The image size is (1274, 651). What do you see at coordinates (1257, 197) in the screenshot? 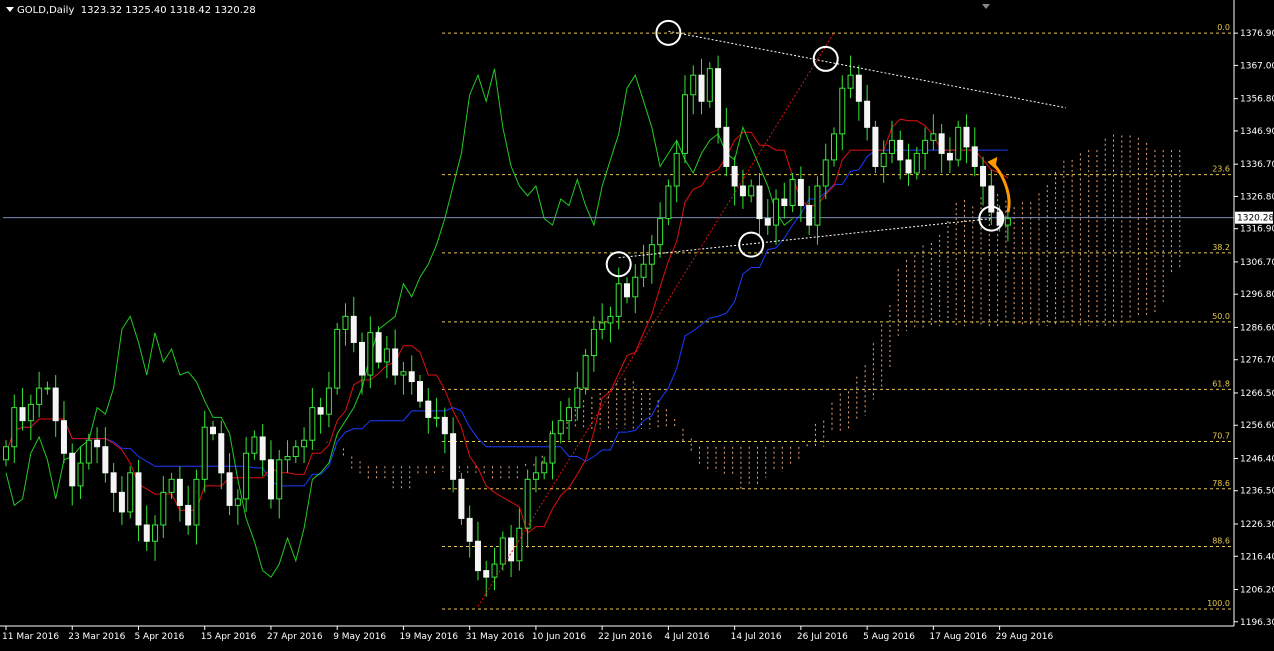
I see `y-tick-label: 1326.80` at bounding box center [1257, 197].